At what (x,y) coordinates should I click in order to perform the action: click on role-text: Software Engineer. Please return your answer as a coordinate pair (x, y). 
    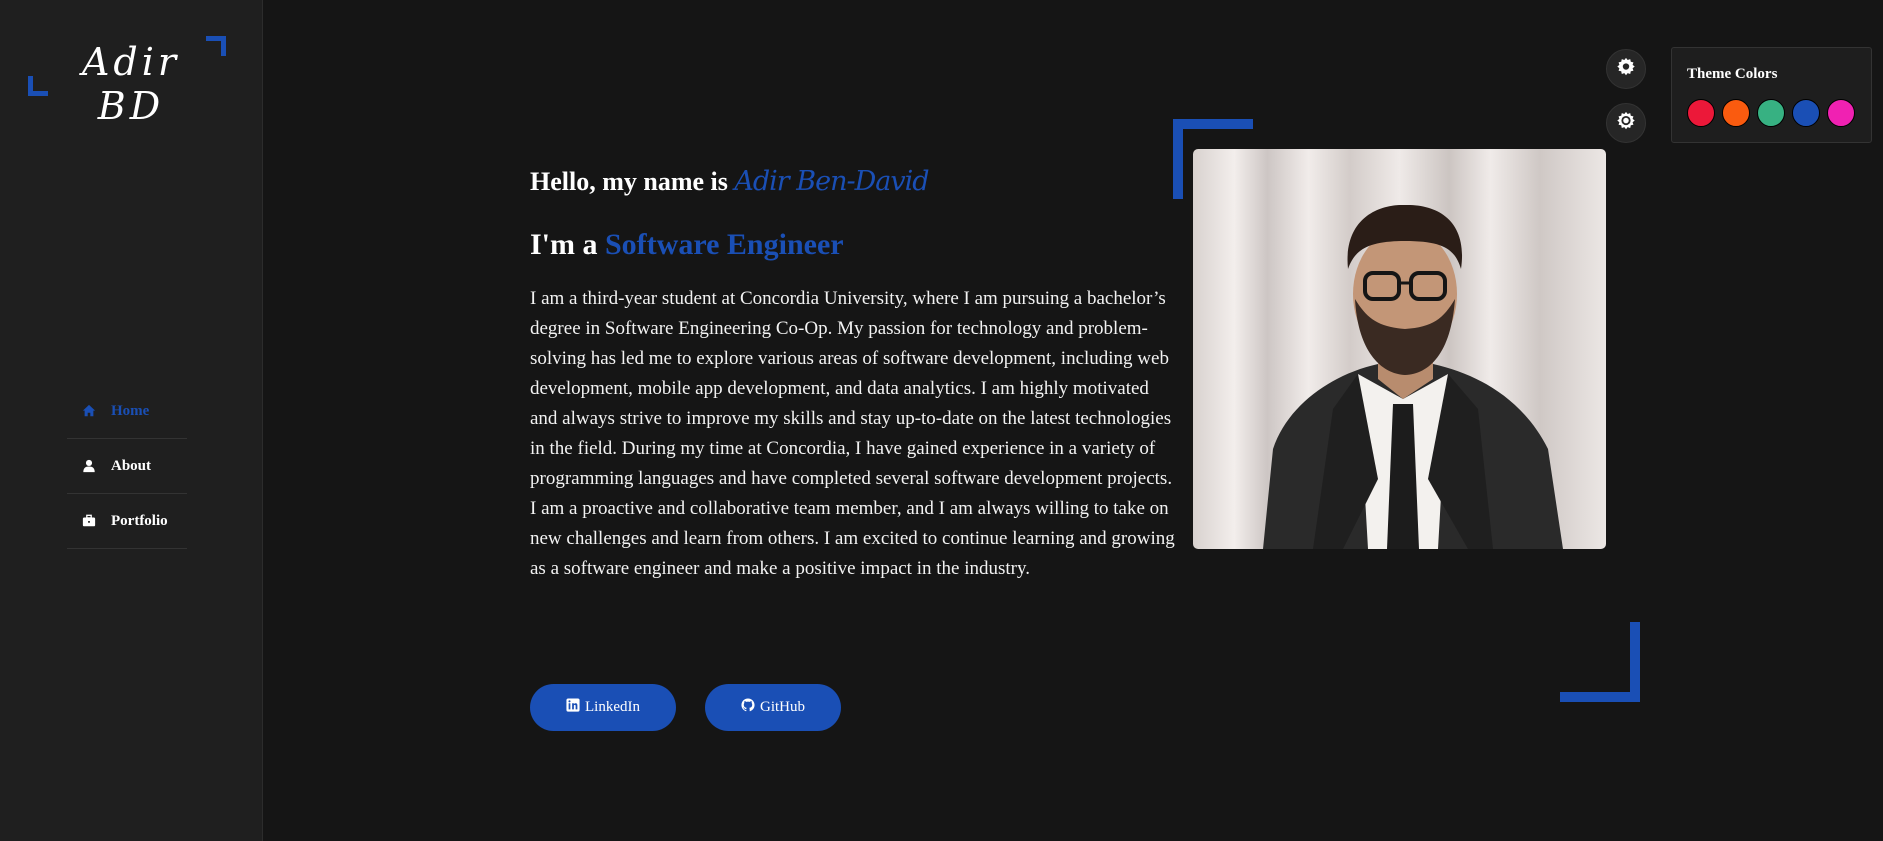
    Looking at the image, I should click on (724, 244).